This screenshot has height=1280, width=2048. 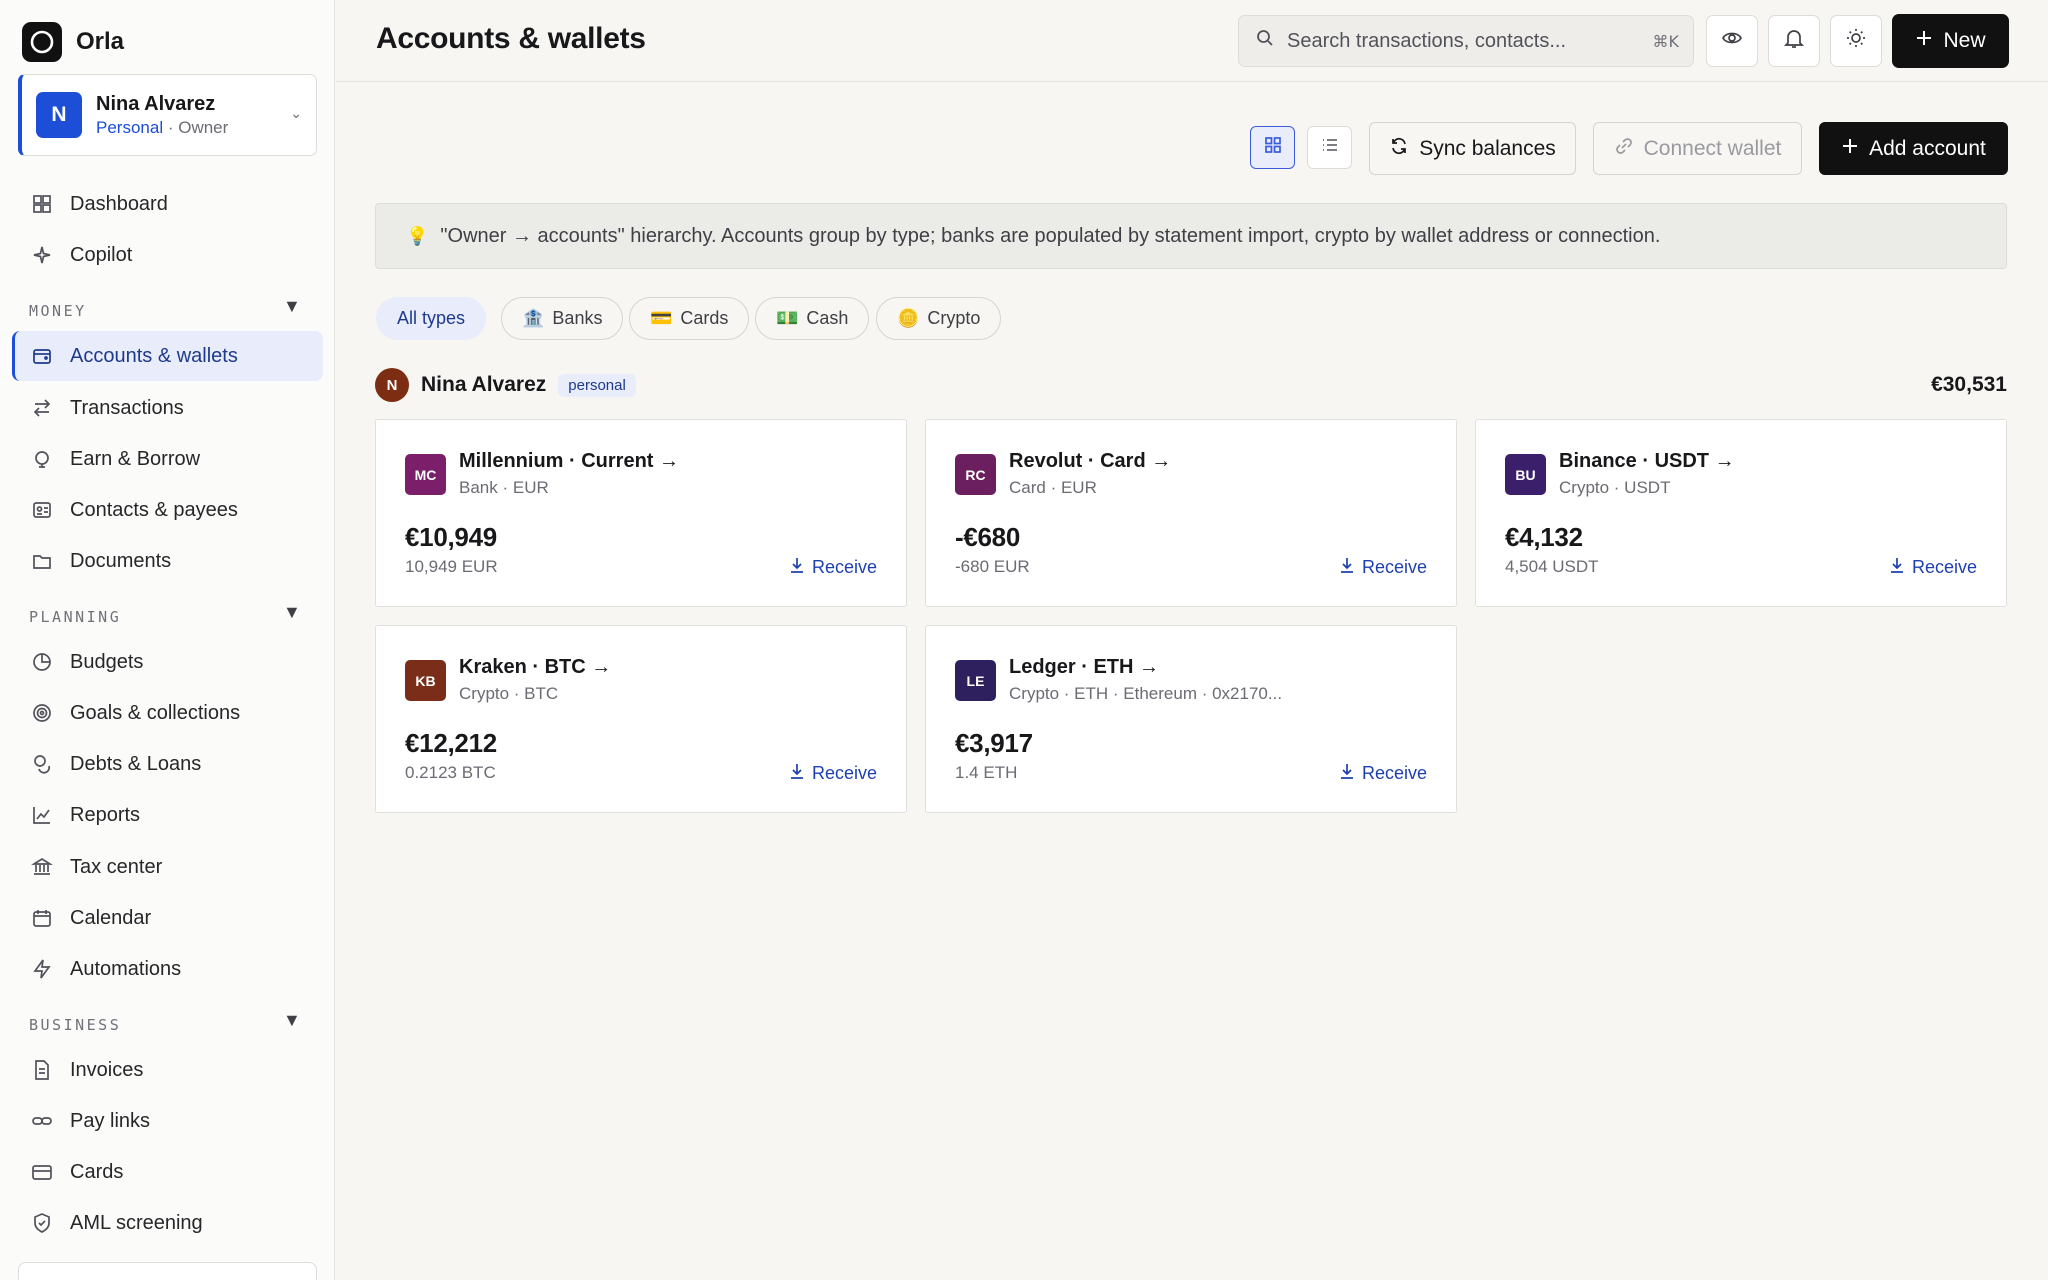 I want to click on sidebar-item-reports: Reports, so click(x=167, y=815).